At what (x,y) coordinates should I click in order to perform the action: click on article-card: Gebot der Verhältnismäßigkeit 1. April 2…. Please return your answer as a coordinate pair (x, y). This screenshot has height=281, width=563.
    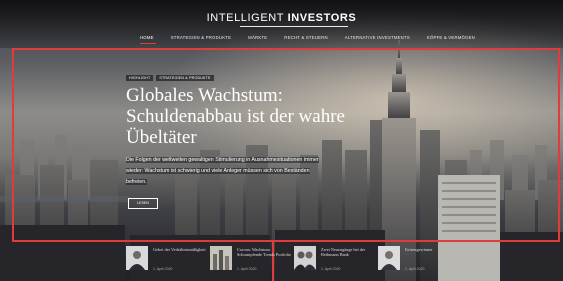
    Looking at the image, I should click on (166, 261).